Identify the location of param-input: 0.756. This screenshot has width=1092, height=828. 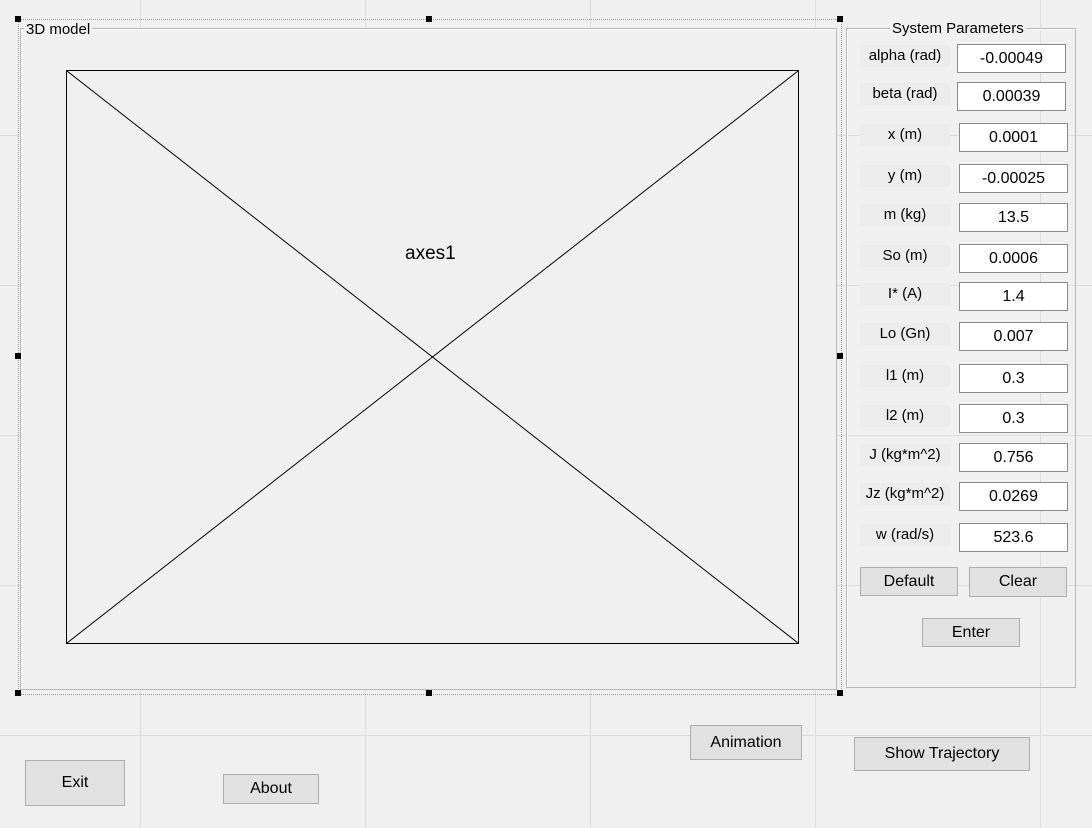
(1013, 457).